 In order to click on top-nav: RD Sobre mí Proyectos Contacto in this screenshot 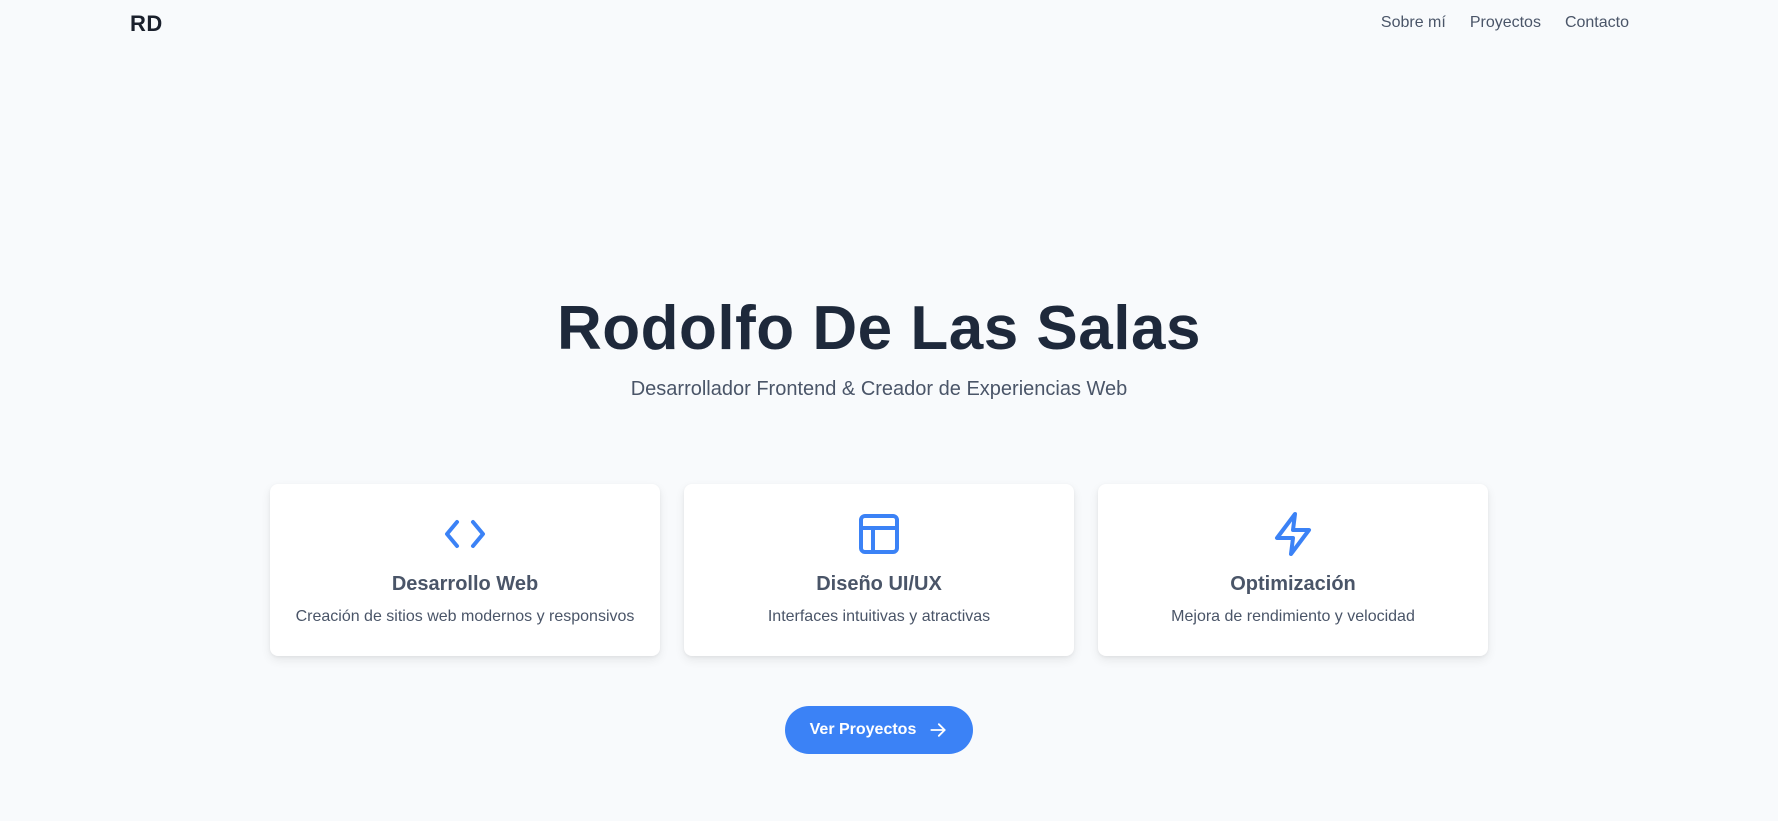, I will do `click(889, 23)`.